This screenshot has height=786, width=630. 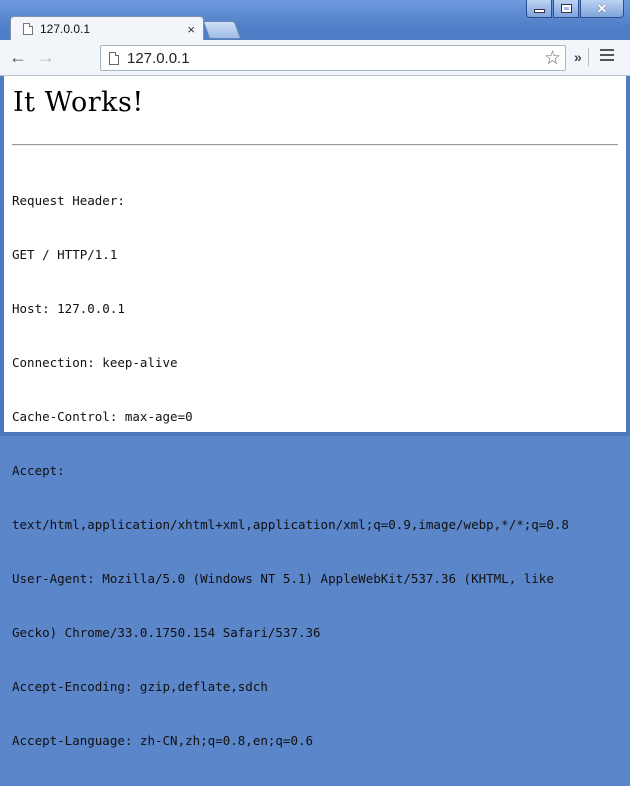 What do you see at coordinates (315, 434) in the screenshot?
I see `window-bottom-border` at bounding box center [315, 434].